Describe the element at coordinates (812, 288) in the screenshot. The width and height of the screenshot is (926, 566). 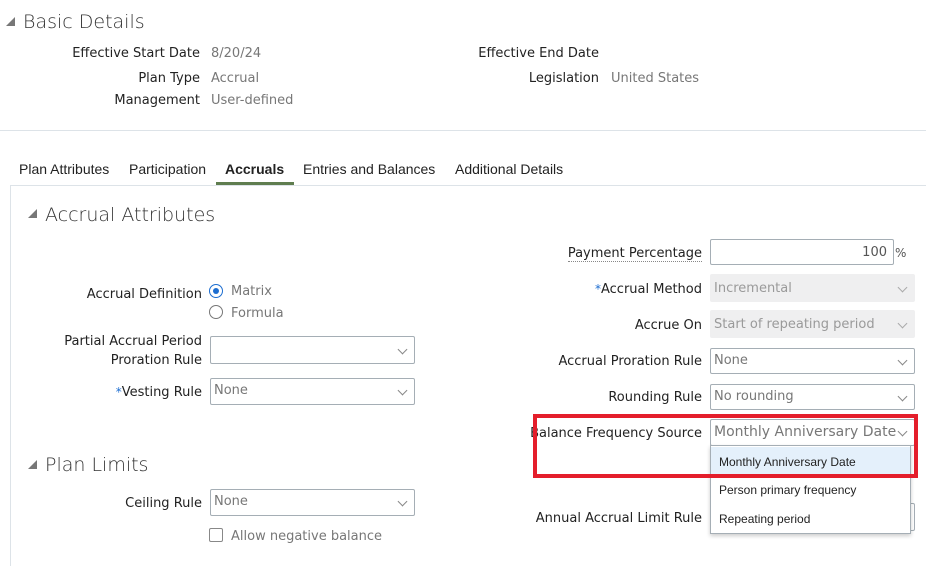
I see `accrual-method-select: Incremental` at that location.